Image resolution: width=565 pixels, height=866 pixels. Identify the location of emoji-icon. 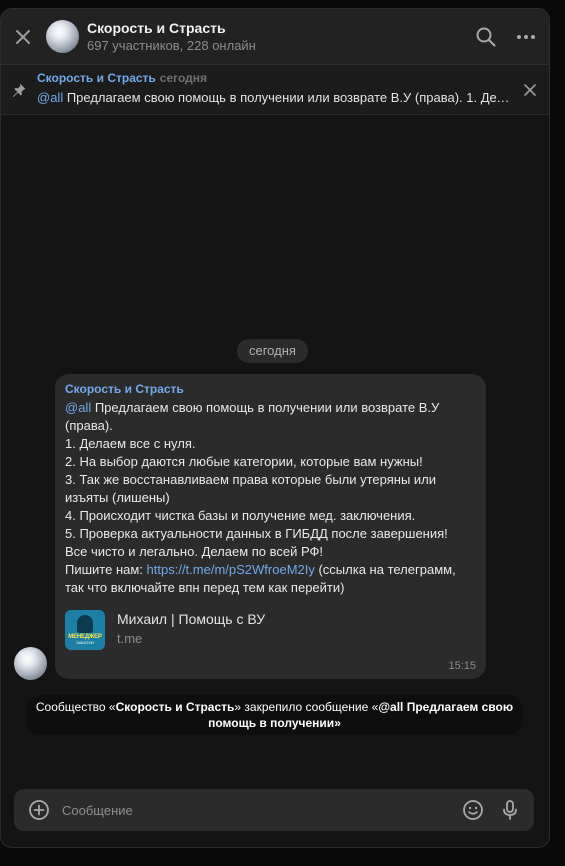
(473, 810).